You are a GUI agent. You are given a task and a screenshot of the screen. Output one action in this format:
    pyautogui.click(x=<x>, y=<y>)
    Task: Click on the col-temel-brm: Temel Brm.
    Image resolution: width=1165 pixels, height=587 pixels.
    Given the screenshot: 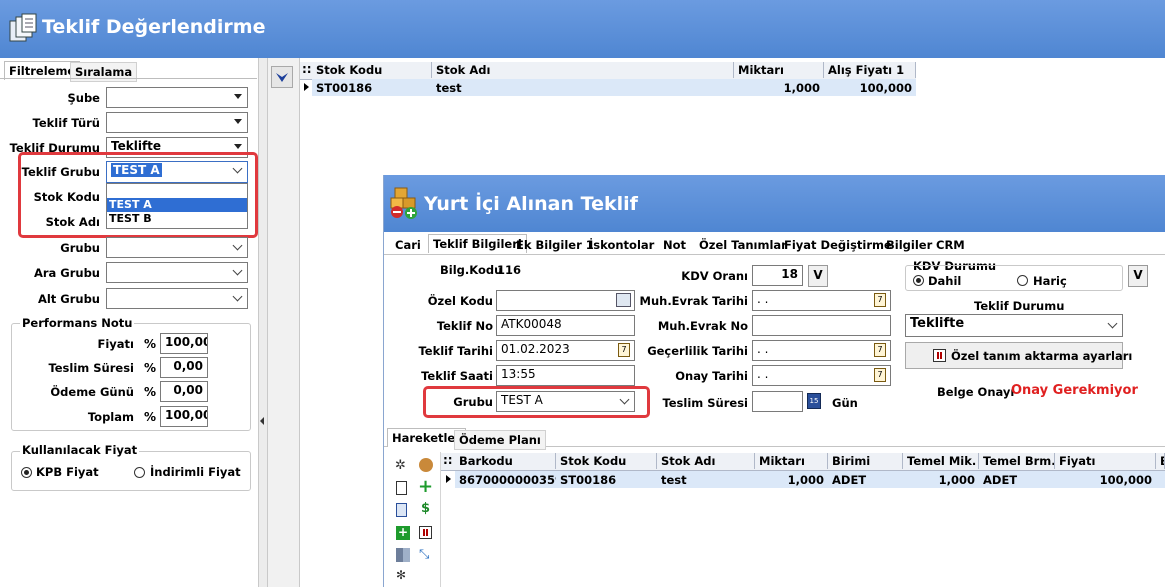 What is the action you would take?
    pyautogui.click(x=1017, y=461)
    